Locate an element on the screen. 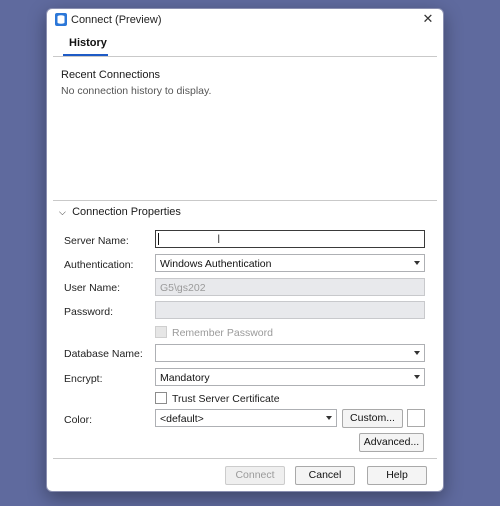  tab-history: History is located at coordinates (88, 43).